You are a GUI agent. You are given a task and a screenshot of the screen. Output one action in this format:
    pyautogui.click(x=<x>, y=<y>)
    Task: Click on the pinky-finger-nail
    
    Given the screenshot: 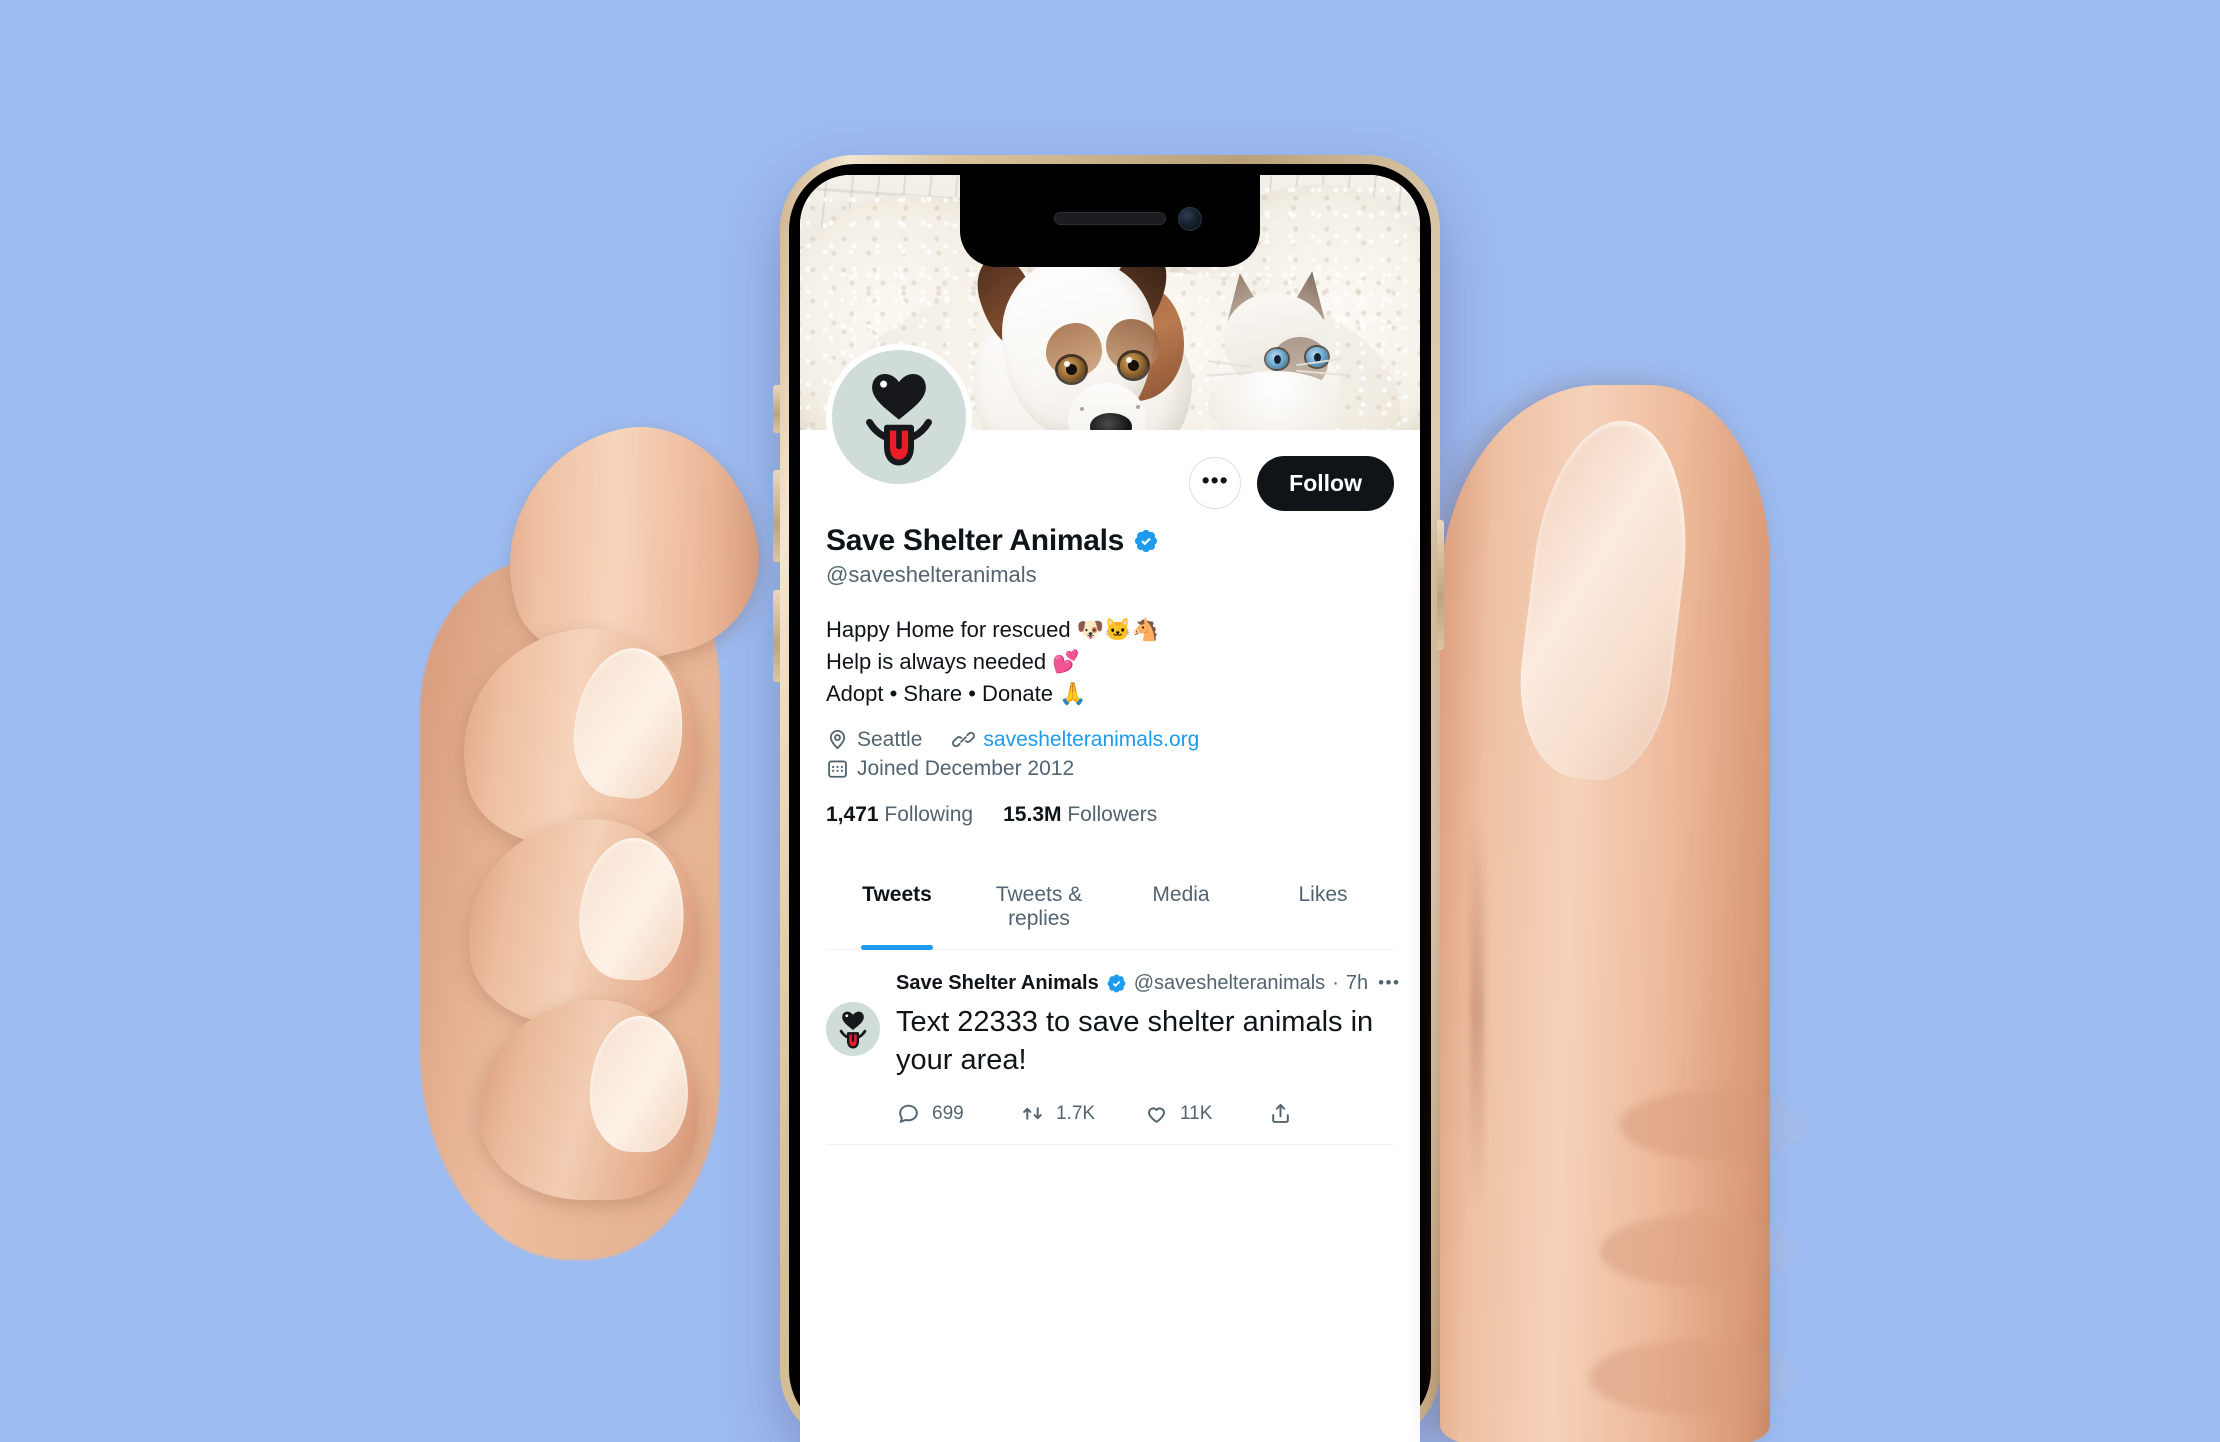 What is the action you would take?
    pyautogui.click(x=639, y=1084)
    